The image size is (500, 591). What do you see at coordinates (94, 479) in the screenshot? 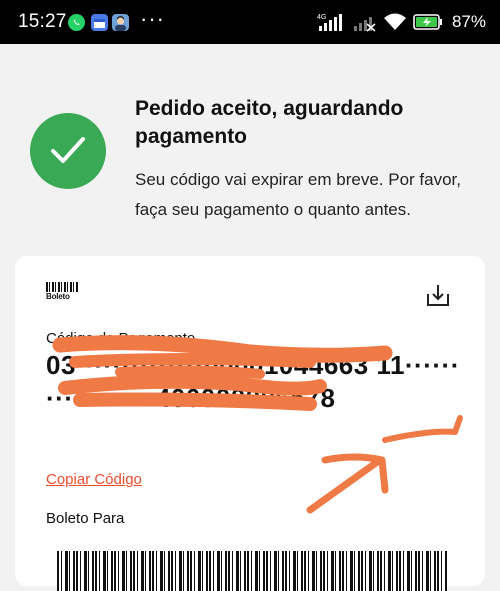
I see `copy-code-link: Copiar Código` at bounding box center [94, 479].